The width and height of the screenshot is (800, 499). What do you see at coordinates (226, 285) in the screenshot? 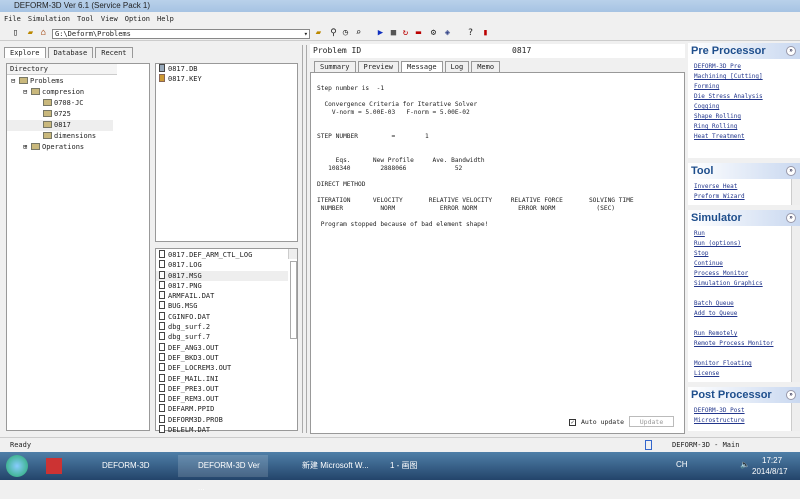
I see `file-item: 0817.PNG` at bounding box center [226, 285].